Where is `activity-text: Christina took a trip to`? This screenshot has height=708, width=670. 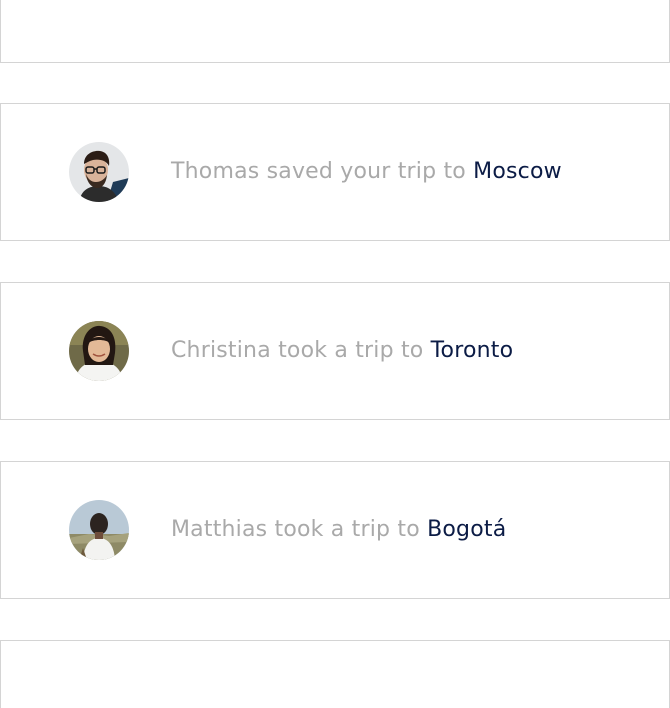
activity-text: Christina took a trip to is located at coordinates (301, 350).